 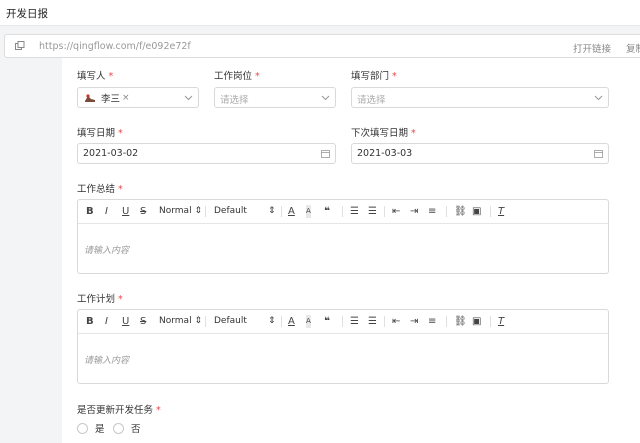 I want to click on open-link-button: 打开链接, so click(x=592, y=48).